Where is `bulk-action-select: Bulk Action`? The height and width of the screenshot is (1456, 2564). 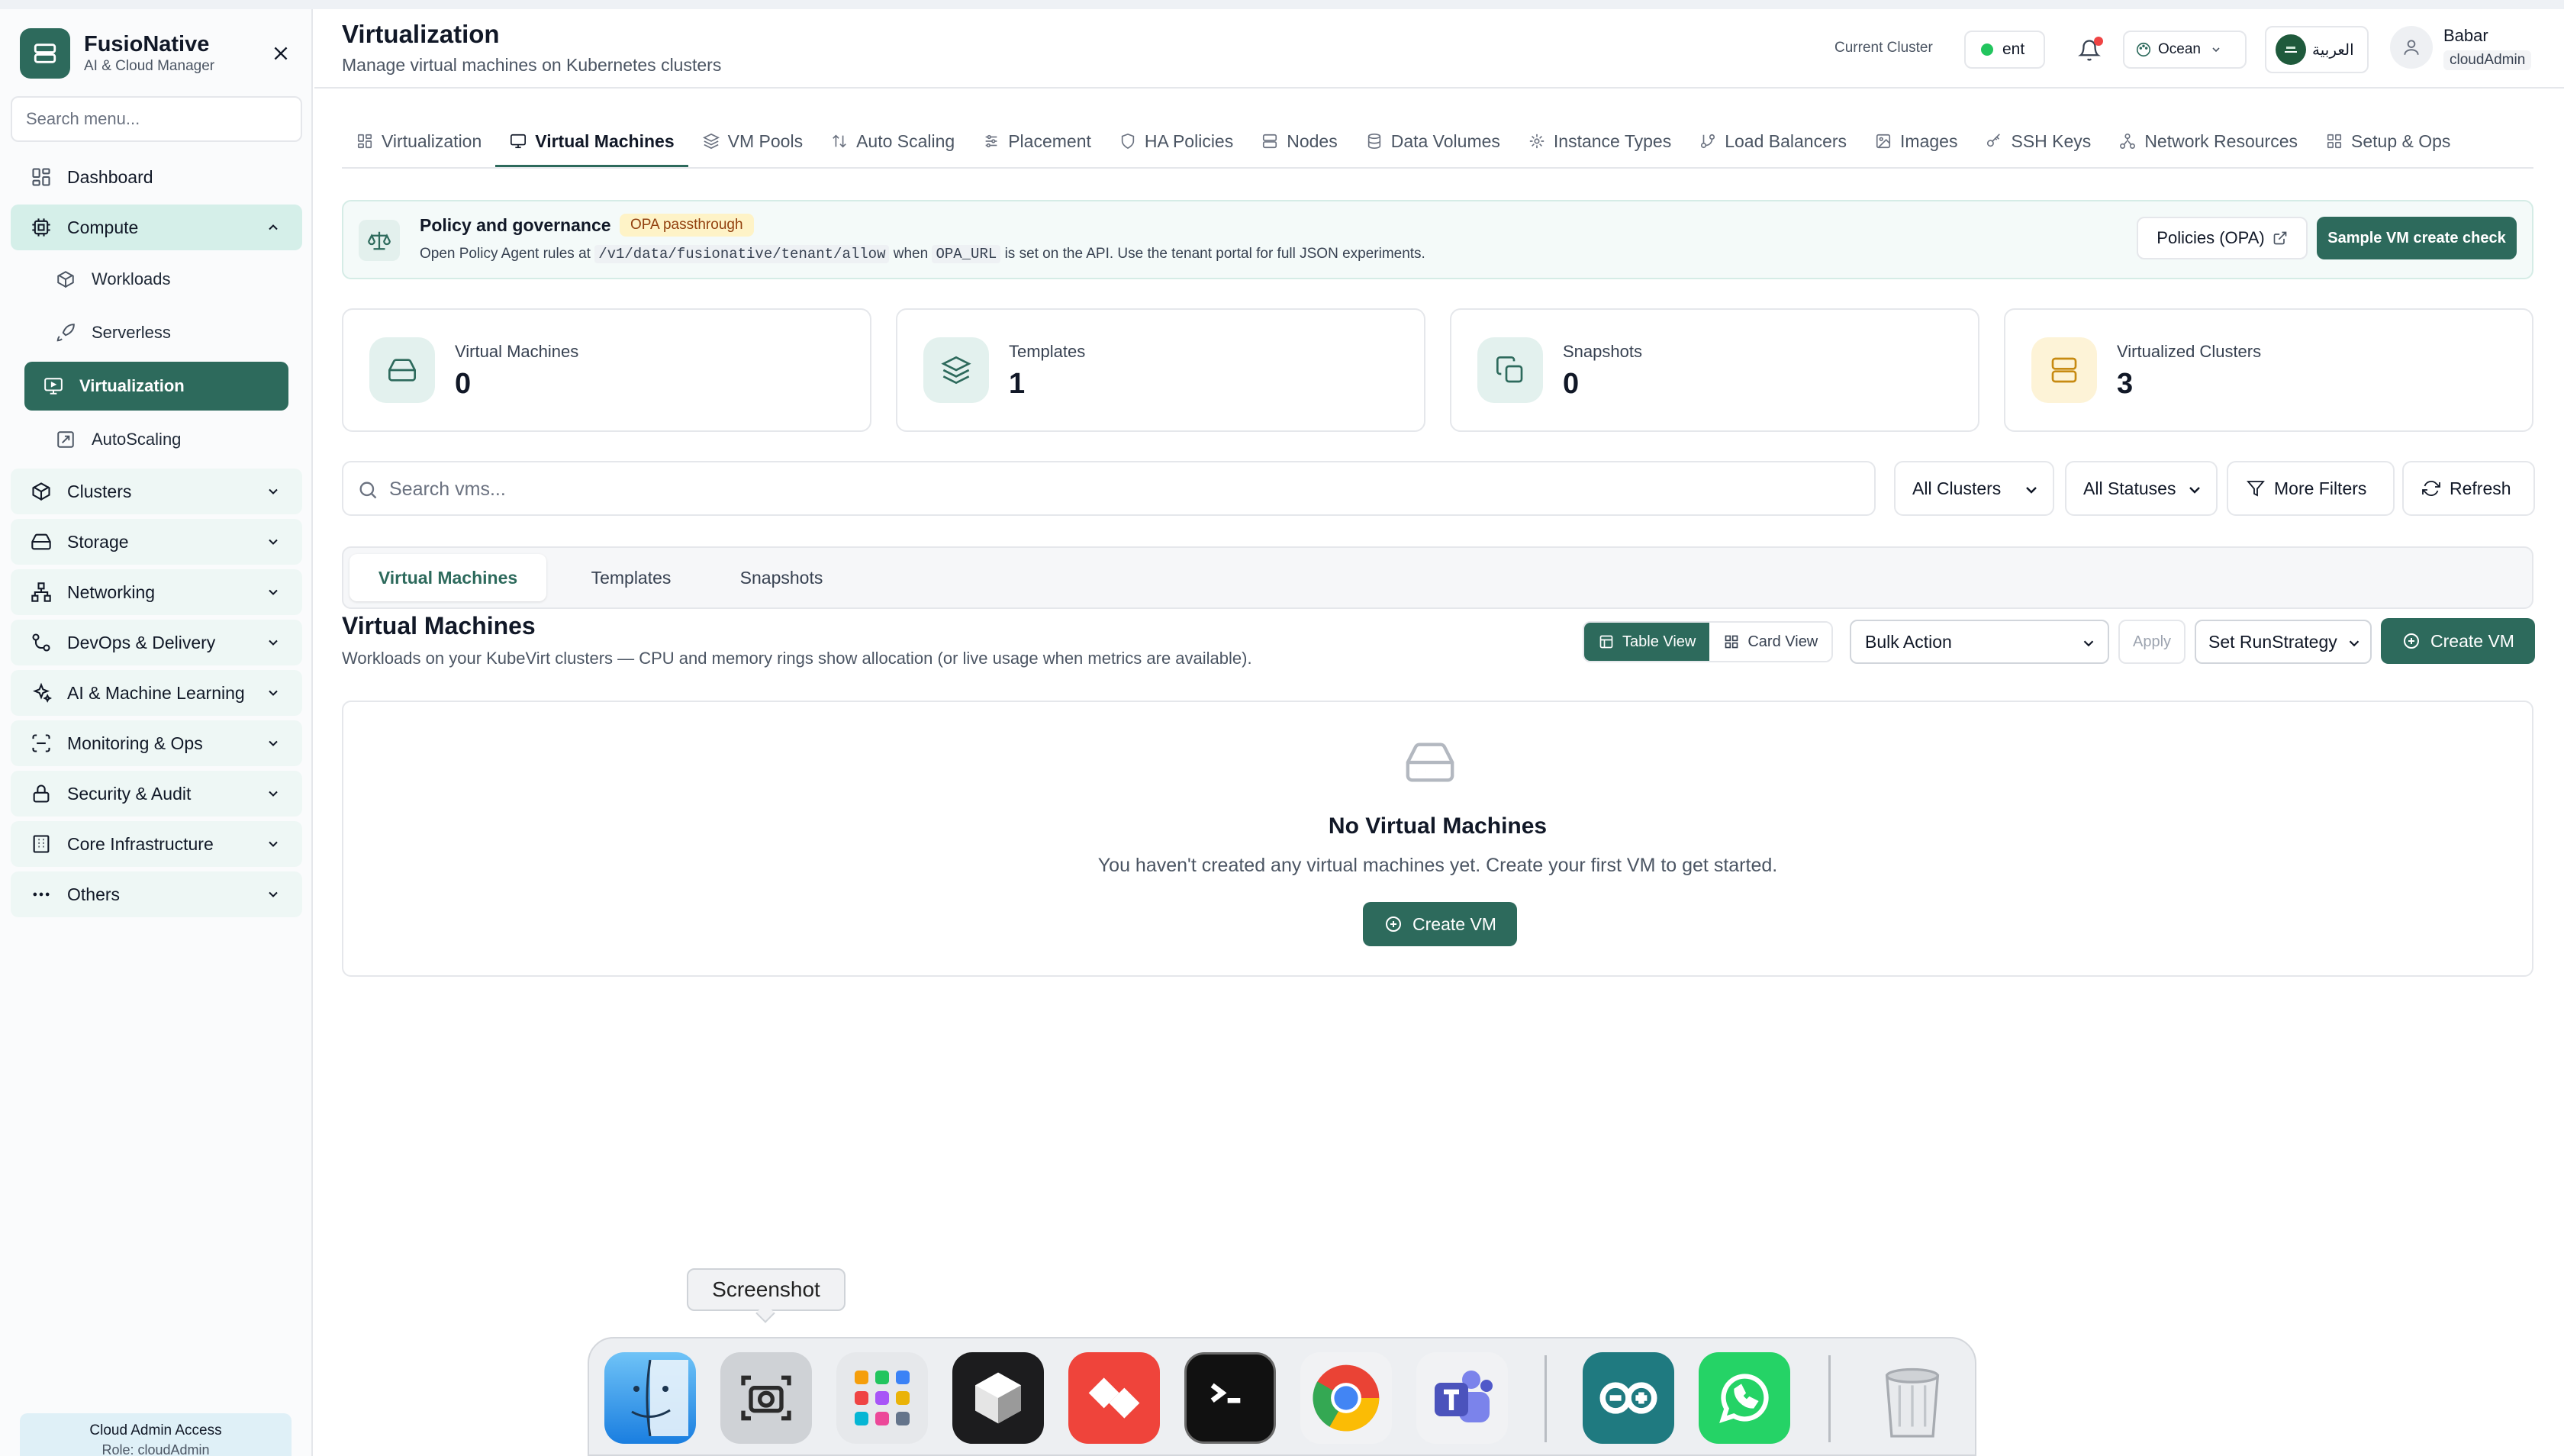 bulk-action-select: Bulk Action is located at coordinates (1979, 642).